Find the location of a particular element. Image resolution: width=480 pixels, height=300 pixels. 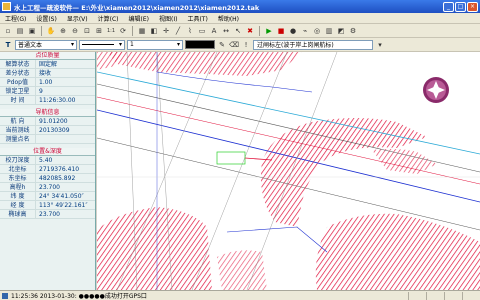

navigation-compass-icon is located at coordinates (436, 90).